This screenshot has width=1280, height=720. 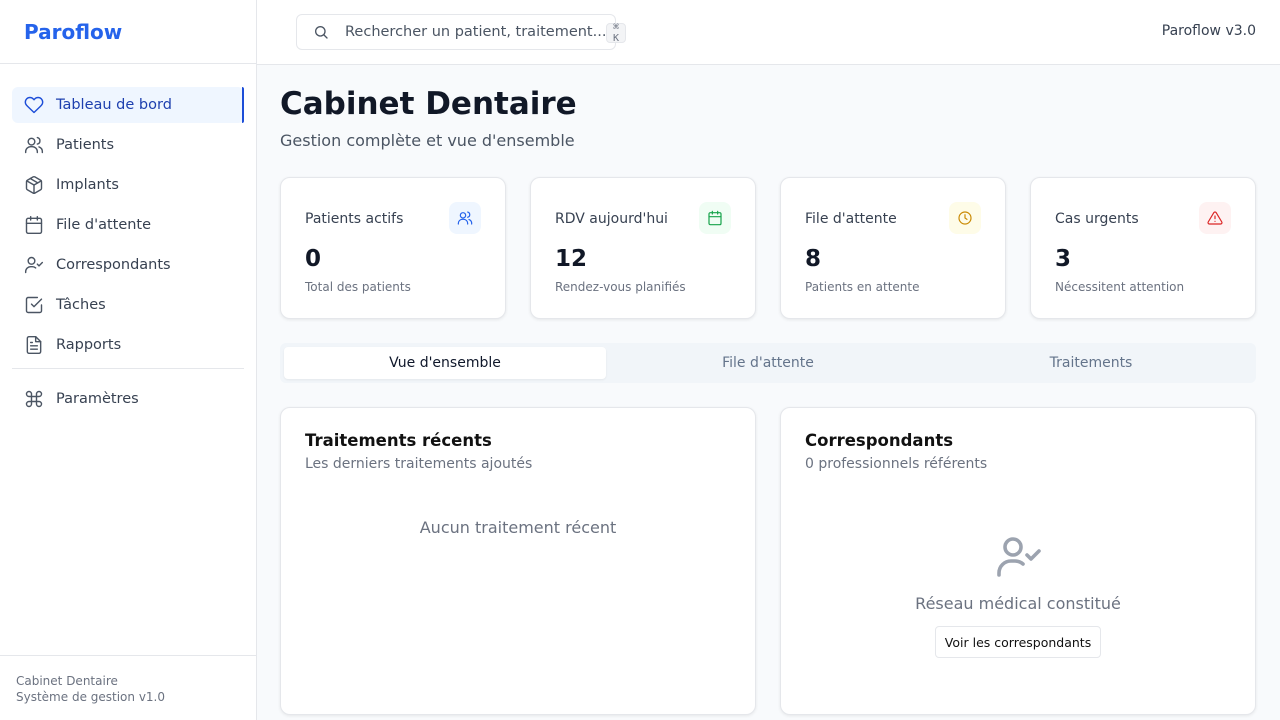 I want to click on panel-title: Correspondants, so click(x=879, y=440).